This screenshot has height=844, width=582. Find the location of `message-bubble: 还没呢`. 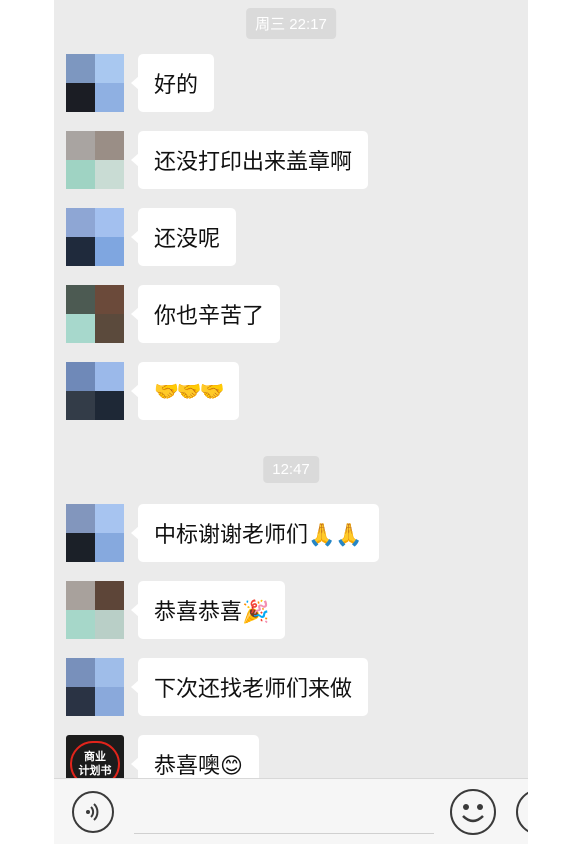

message-bubble: 还没呢 is located at coordinates (183, 237).